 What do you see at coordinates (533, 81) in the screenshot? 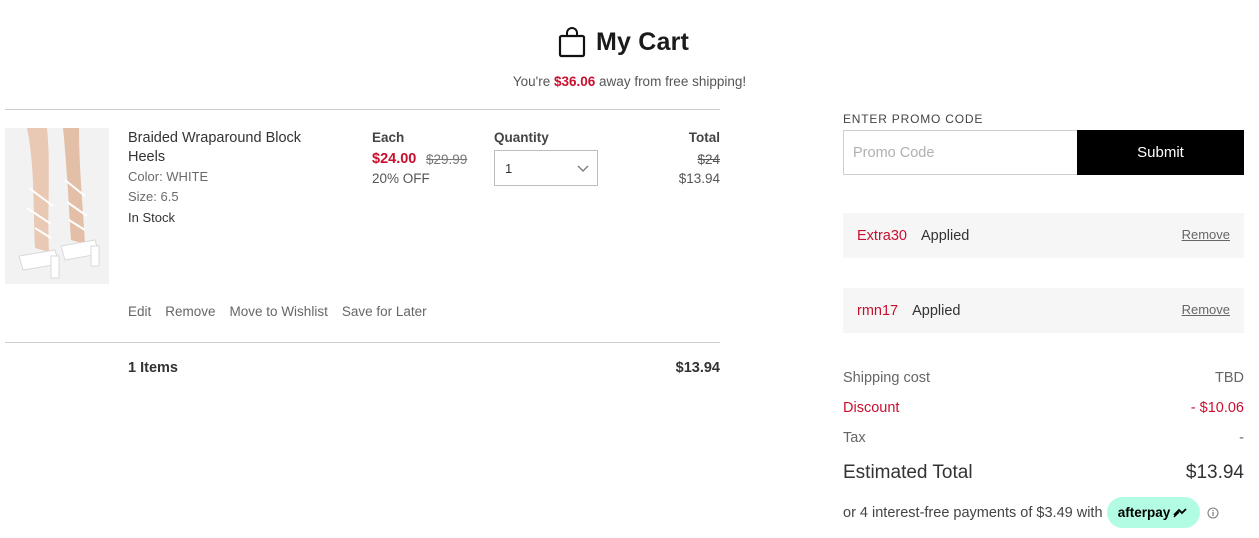
I see `free-shipping-prefix: You're` at bounding box center [533, 81].